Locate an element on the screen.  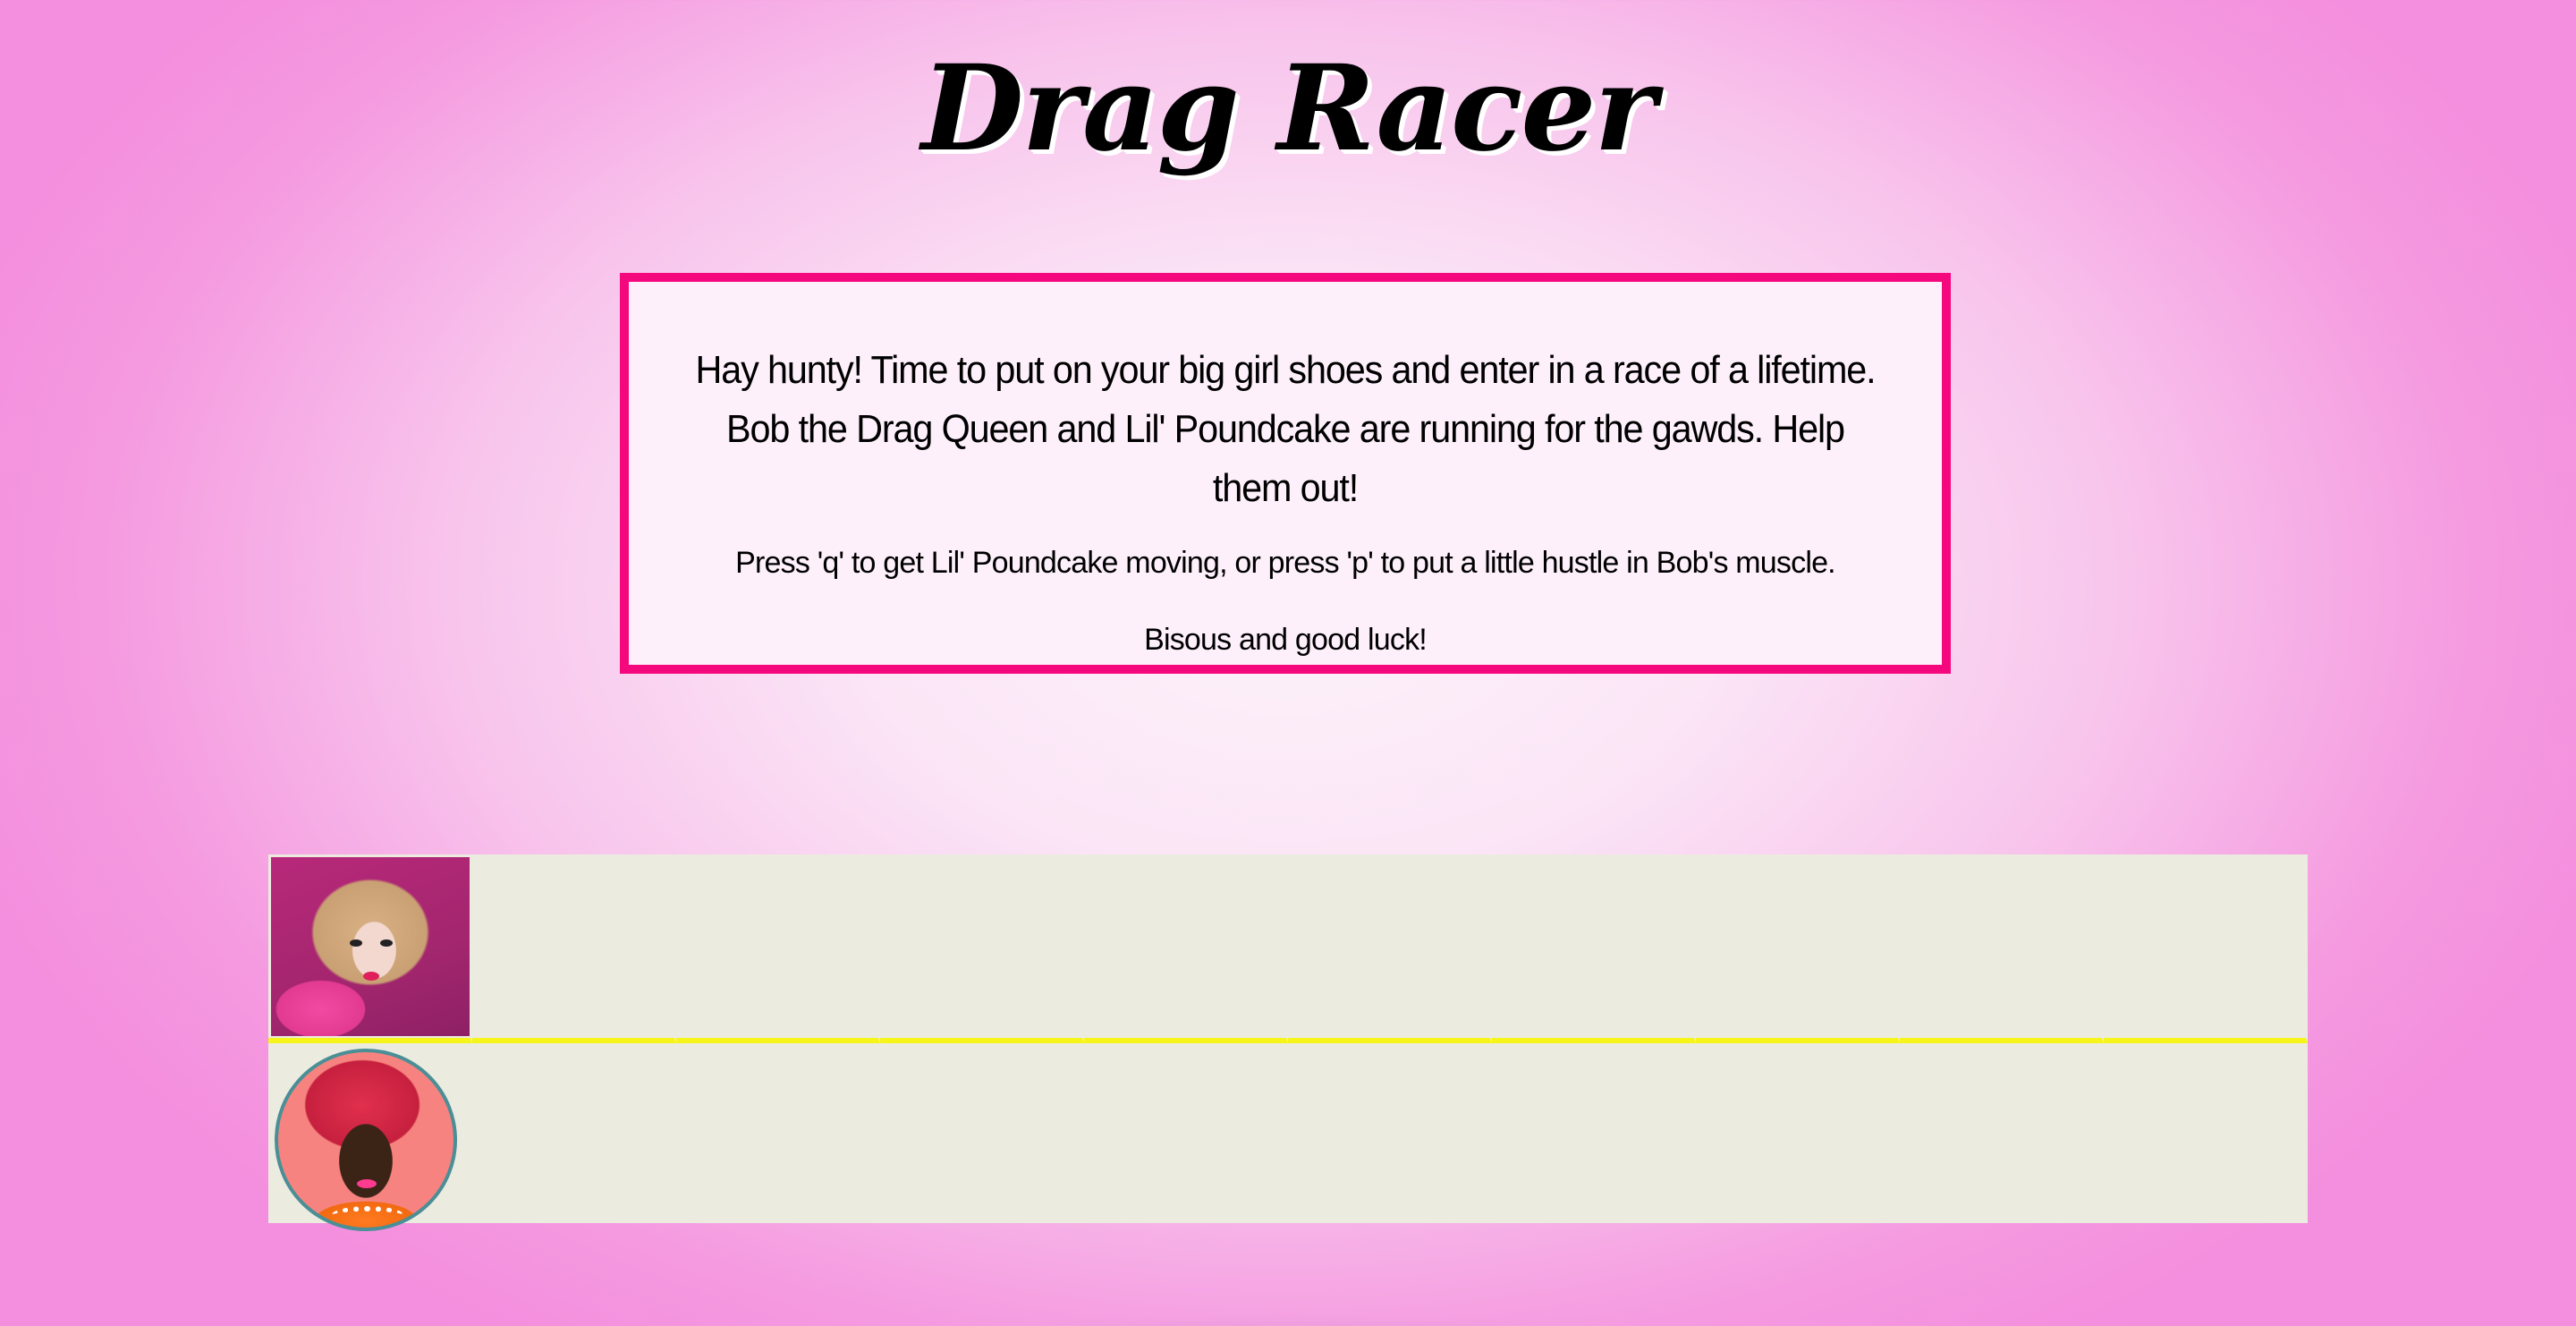
game-title: Drag Racer is located at coordinates (1289, 108).